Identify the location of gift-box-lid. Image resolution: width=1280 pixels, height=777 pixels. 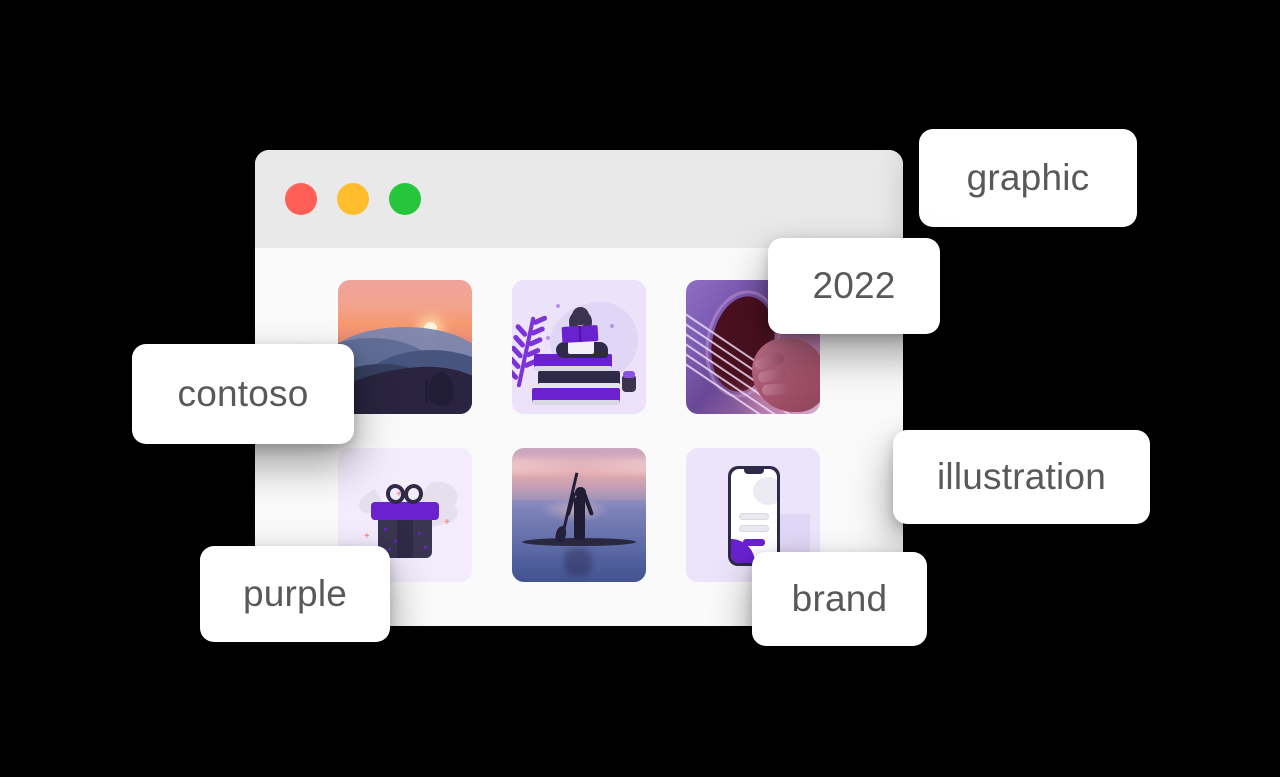
(405, 511).